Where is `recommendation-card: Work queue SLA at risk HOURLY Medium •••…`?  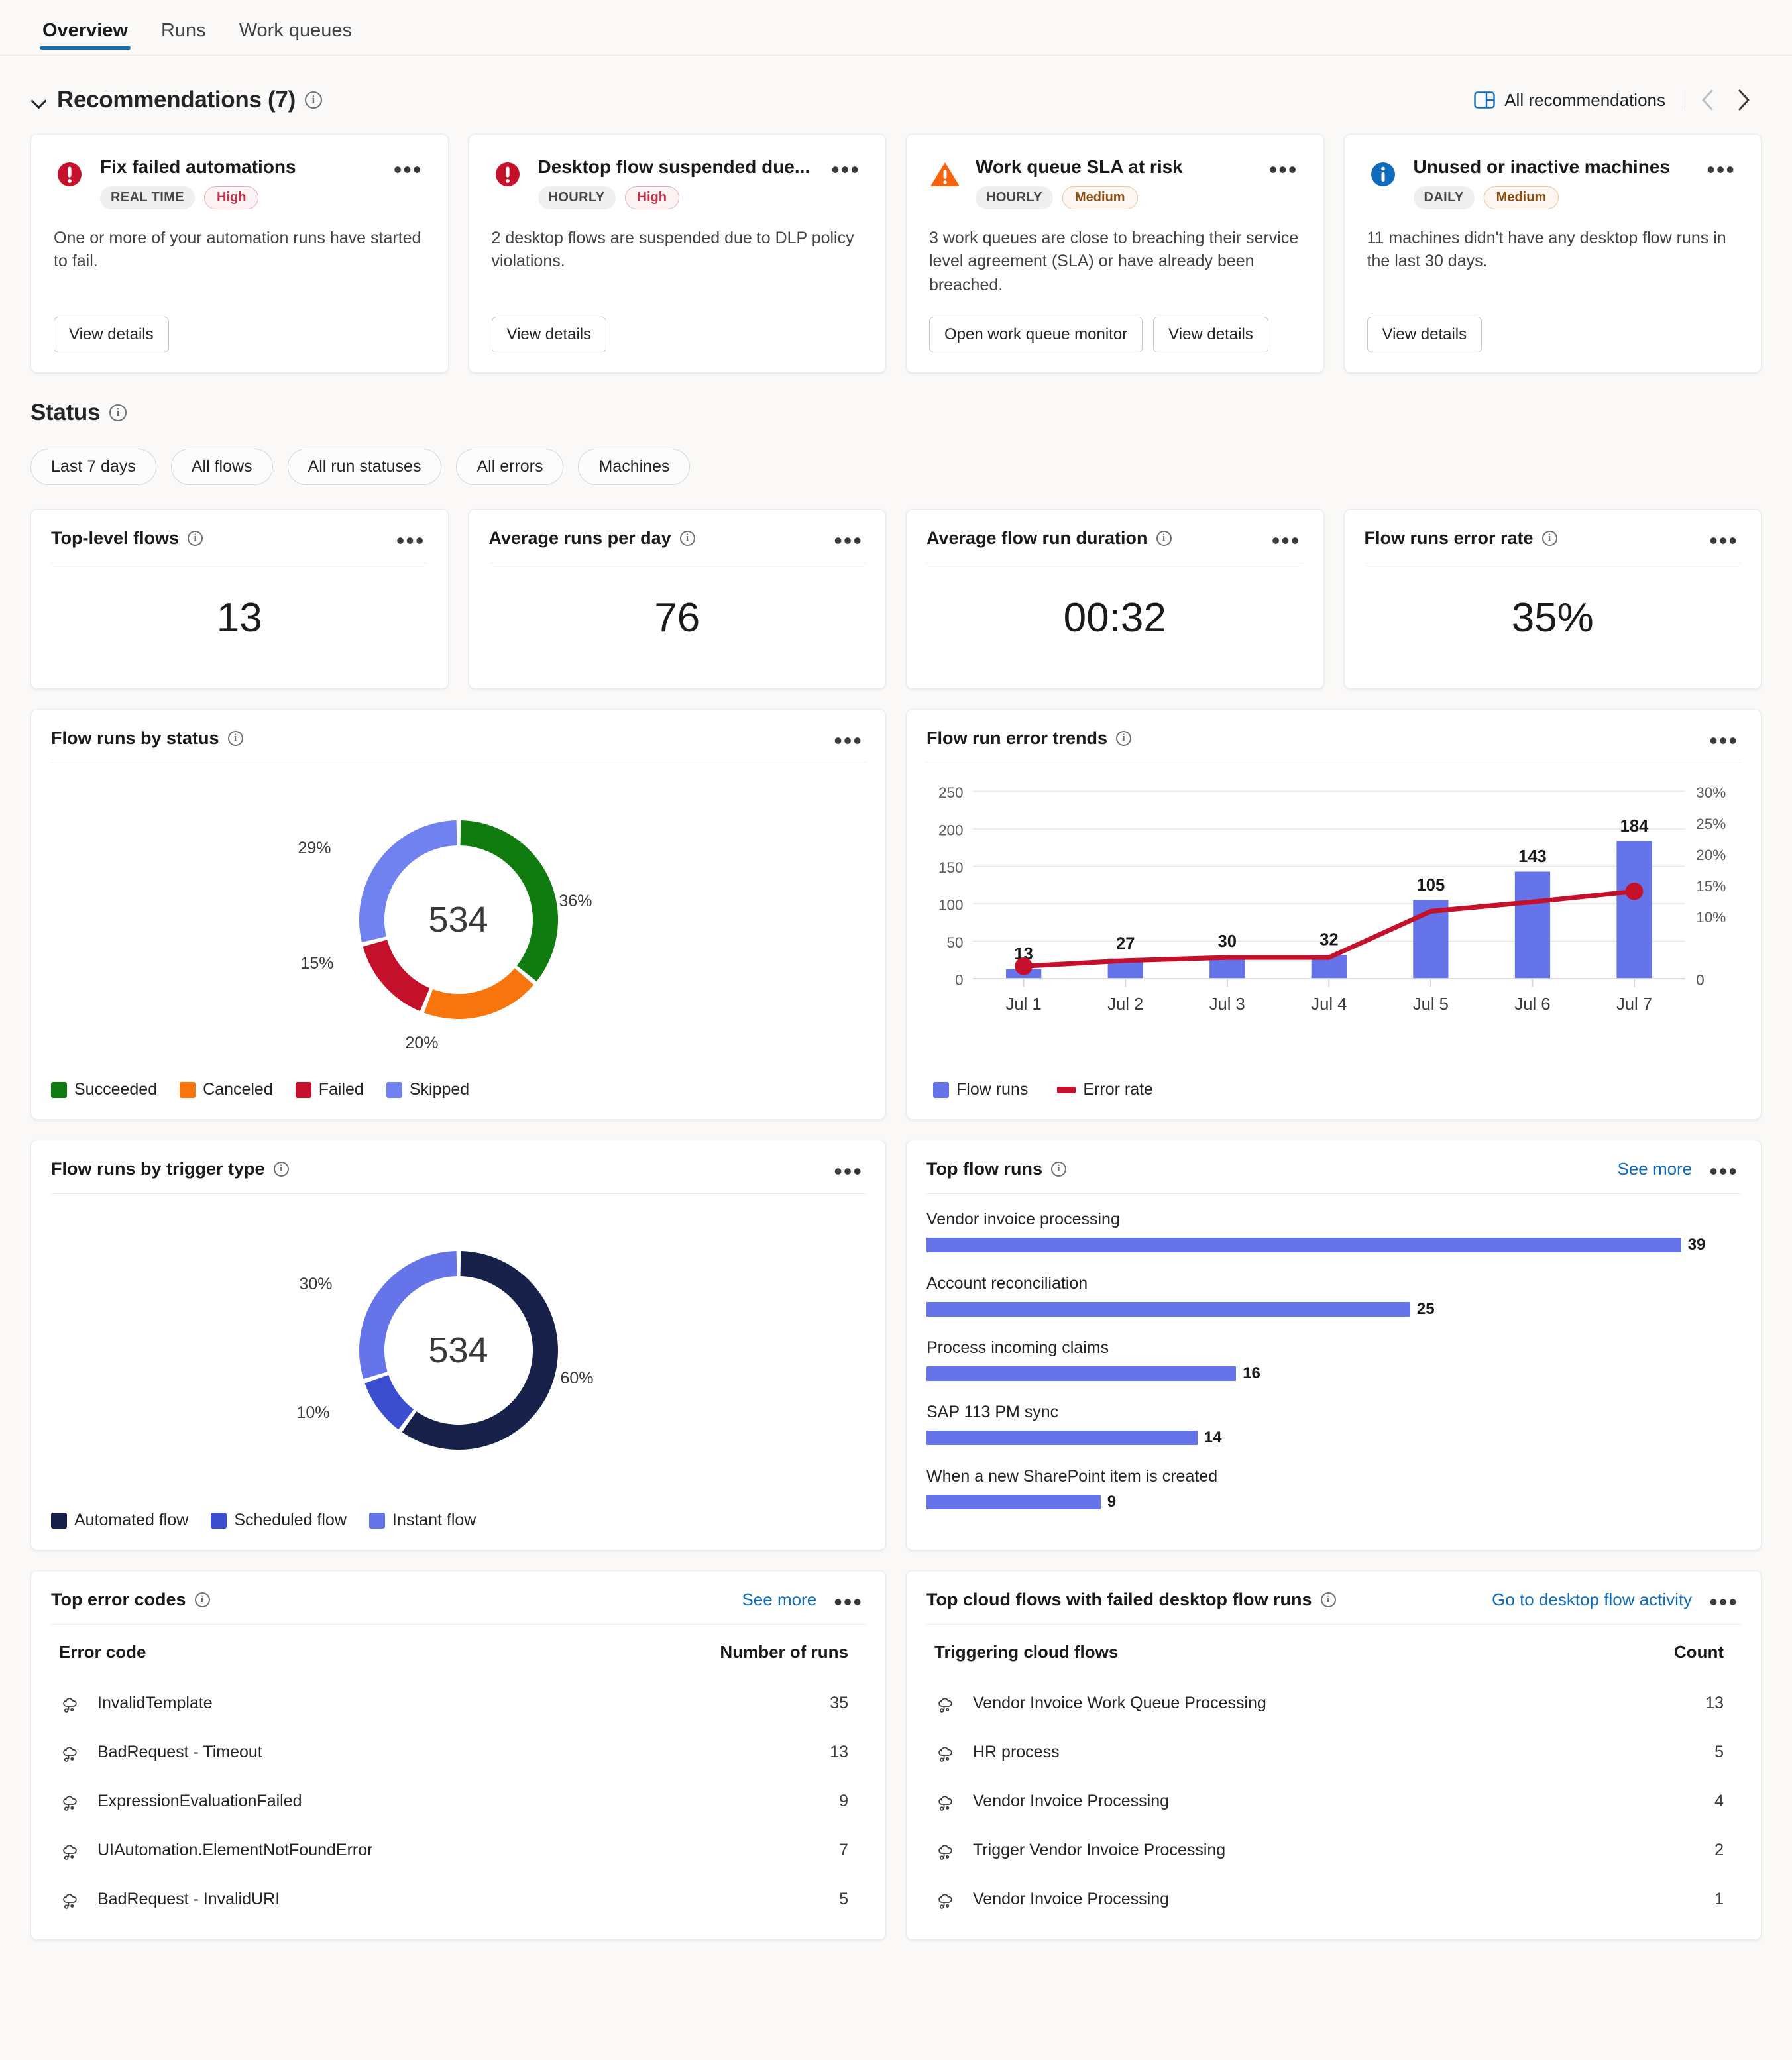
recommendation-card: Work queue SLA at risk HOURLY Medium •••… is located at coordinates (1115, 254).